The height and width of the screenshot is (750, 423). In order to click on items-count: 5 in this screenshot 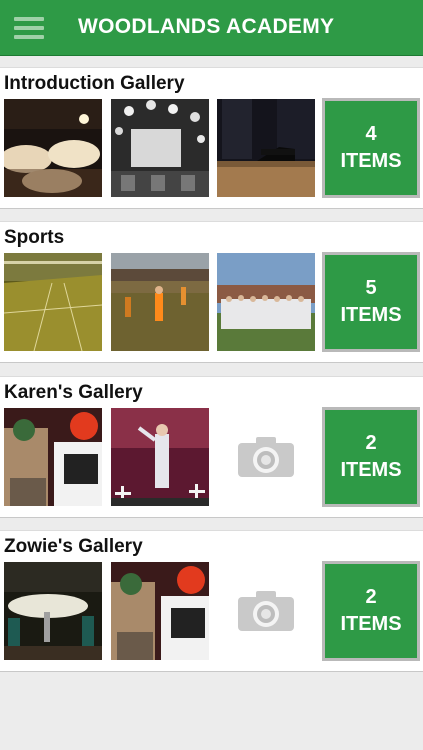, I will do `click(371, 288)`.